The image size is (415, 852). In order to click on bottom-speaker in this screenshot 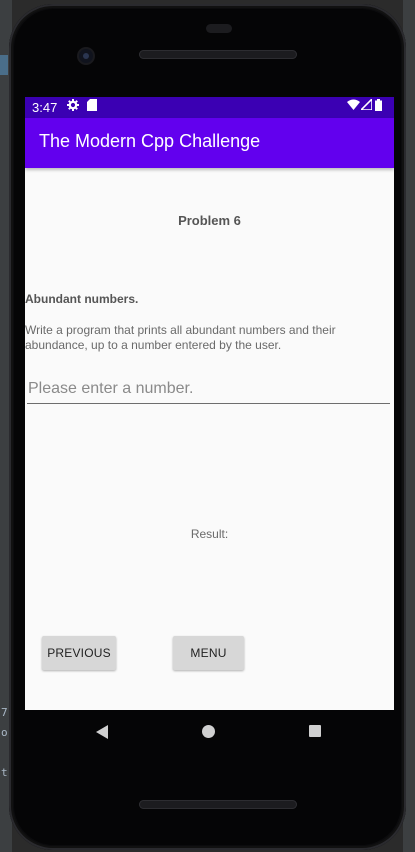, I will do `click(218, 804)`.